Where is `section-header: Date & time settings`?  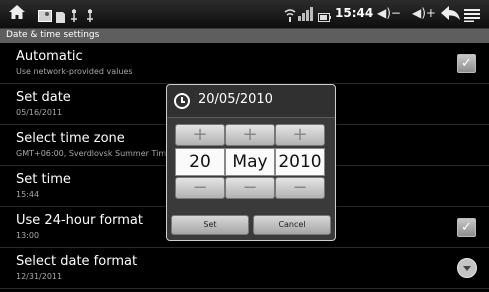
section-header: Date & time settings is located at coordinates (244, 36).